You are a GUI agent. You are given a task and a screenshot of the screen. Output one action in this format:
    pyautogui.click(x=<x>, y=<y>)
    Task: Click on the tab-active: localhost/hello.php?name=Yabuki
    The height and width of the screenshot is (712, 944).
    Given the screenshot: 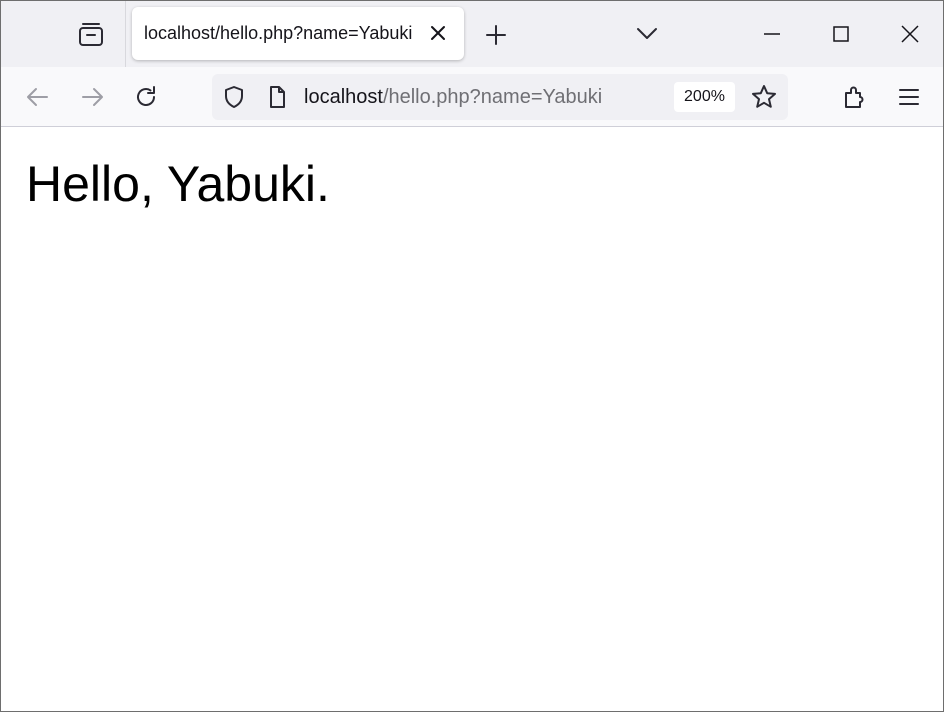 What is the action you would take?
    pyautogui.click(x=298, y=33)
    